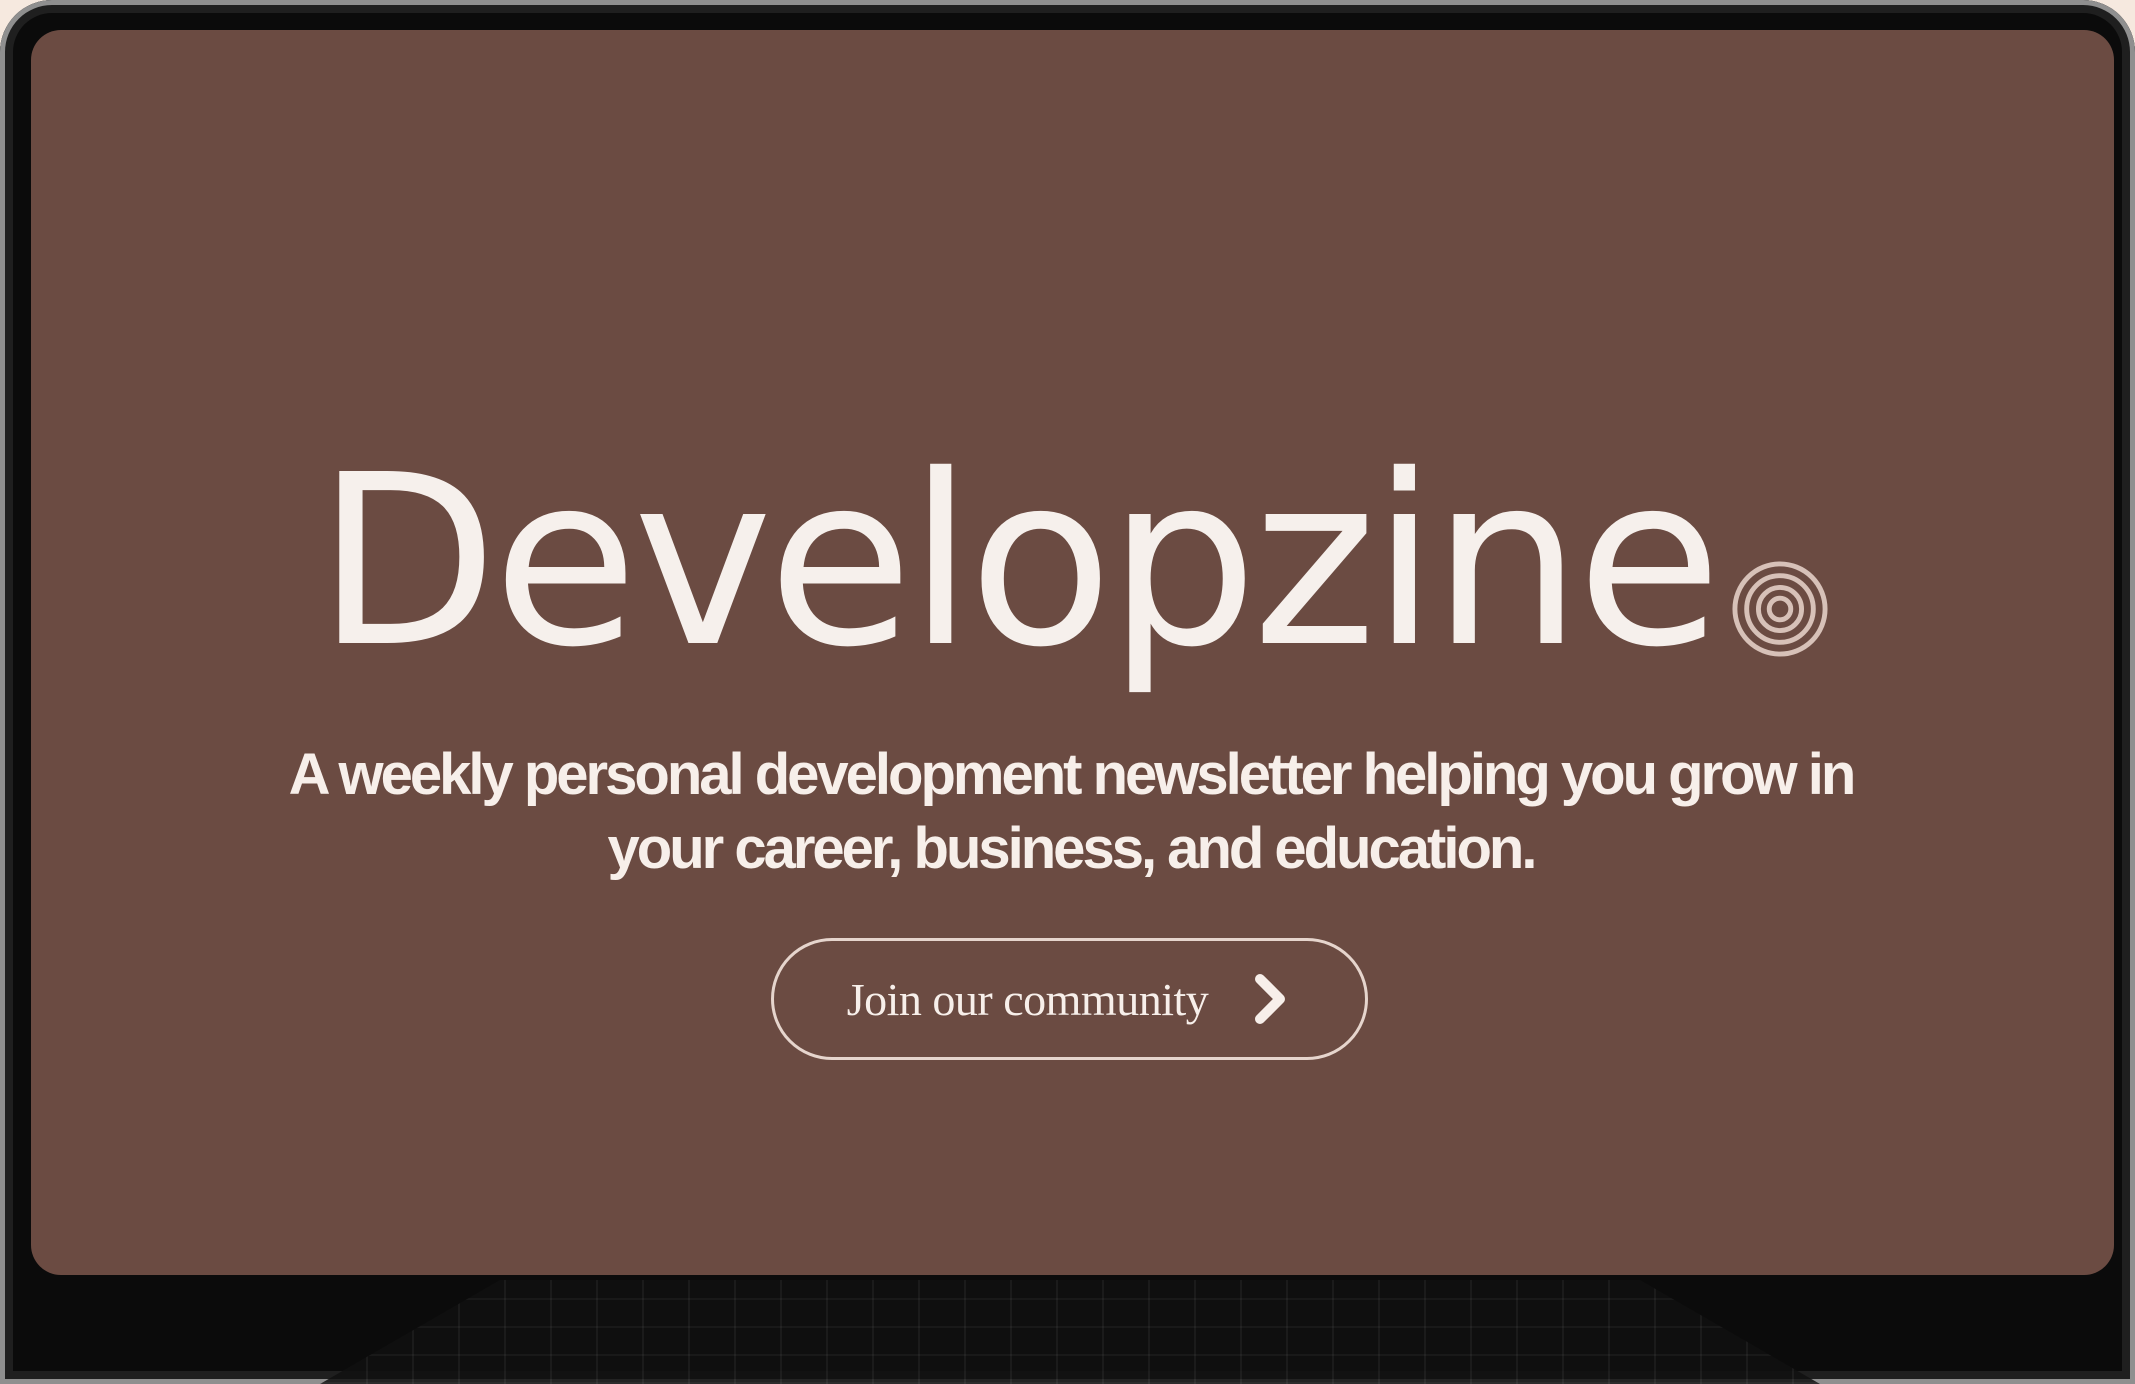 Image resolution: width=2135 pixels, height=1384 pixels. I want to click on join-community-button: Join our community, so click(1069, 999).